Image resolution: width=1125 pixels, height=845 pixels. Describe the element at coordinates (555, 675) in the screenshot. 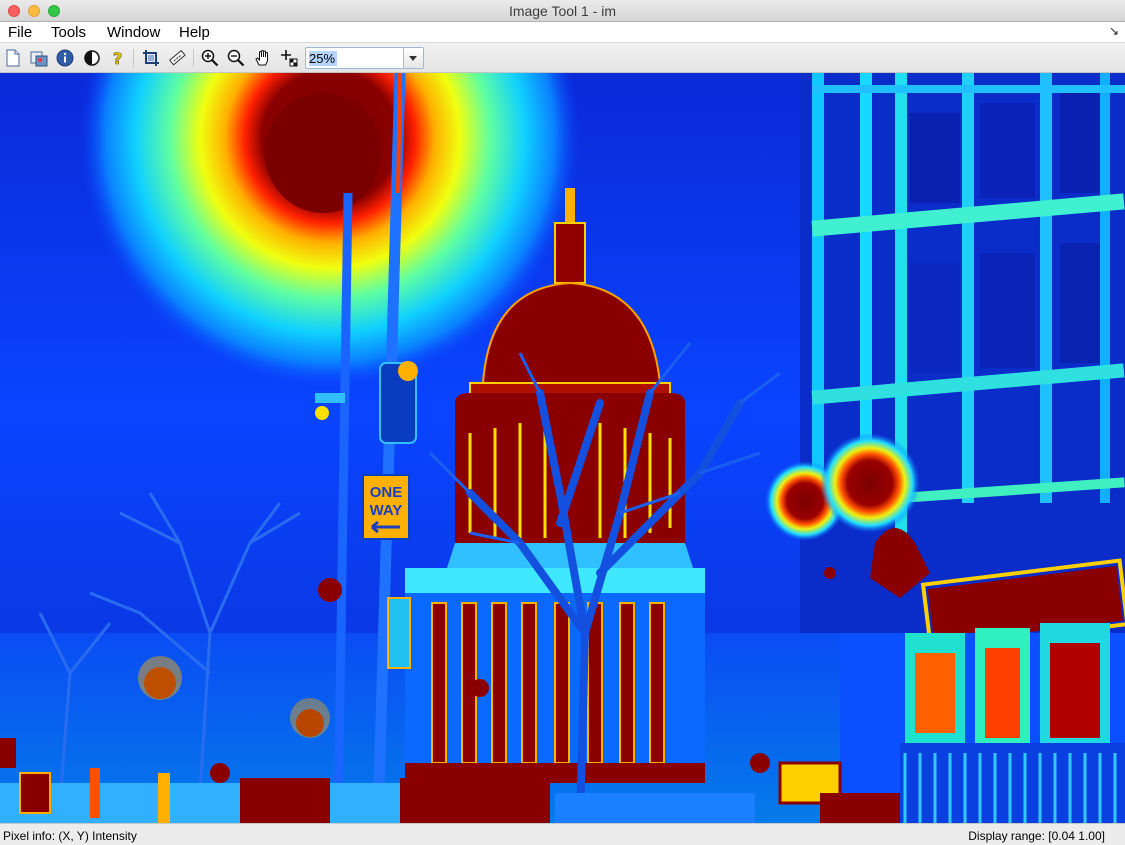

I see `capitol-colonnade` at that location.